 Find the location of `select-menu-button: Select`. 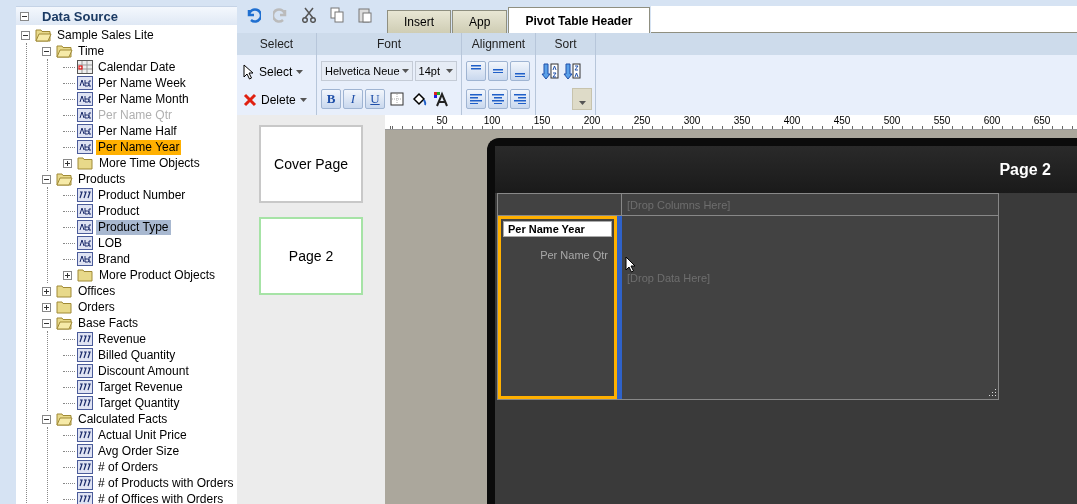

select-menu-button: Select is located at coordinates (276, 71).